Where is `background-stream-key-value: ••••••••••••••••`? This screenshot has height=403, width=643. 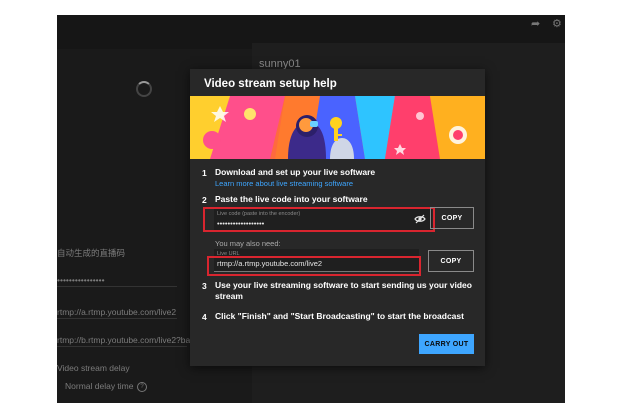 background-stream-key-value: •••••••••••••••• is located at coordinates (81, 280).